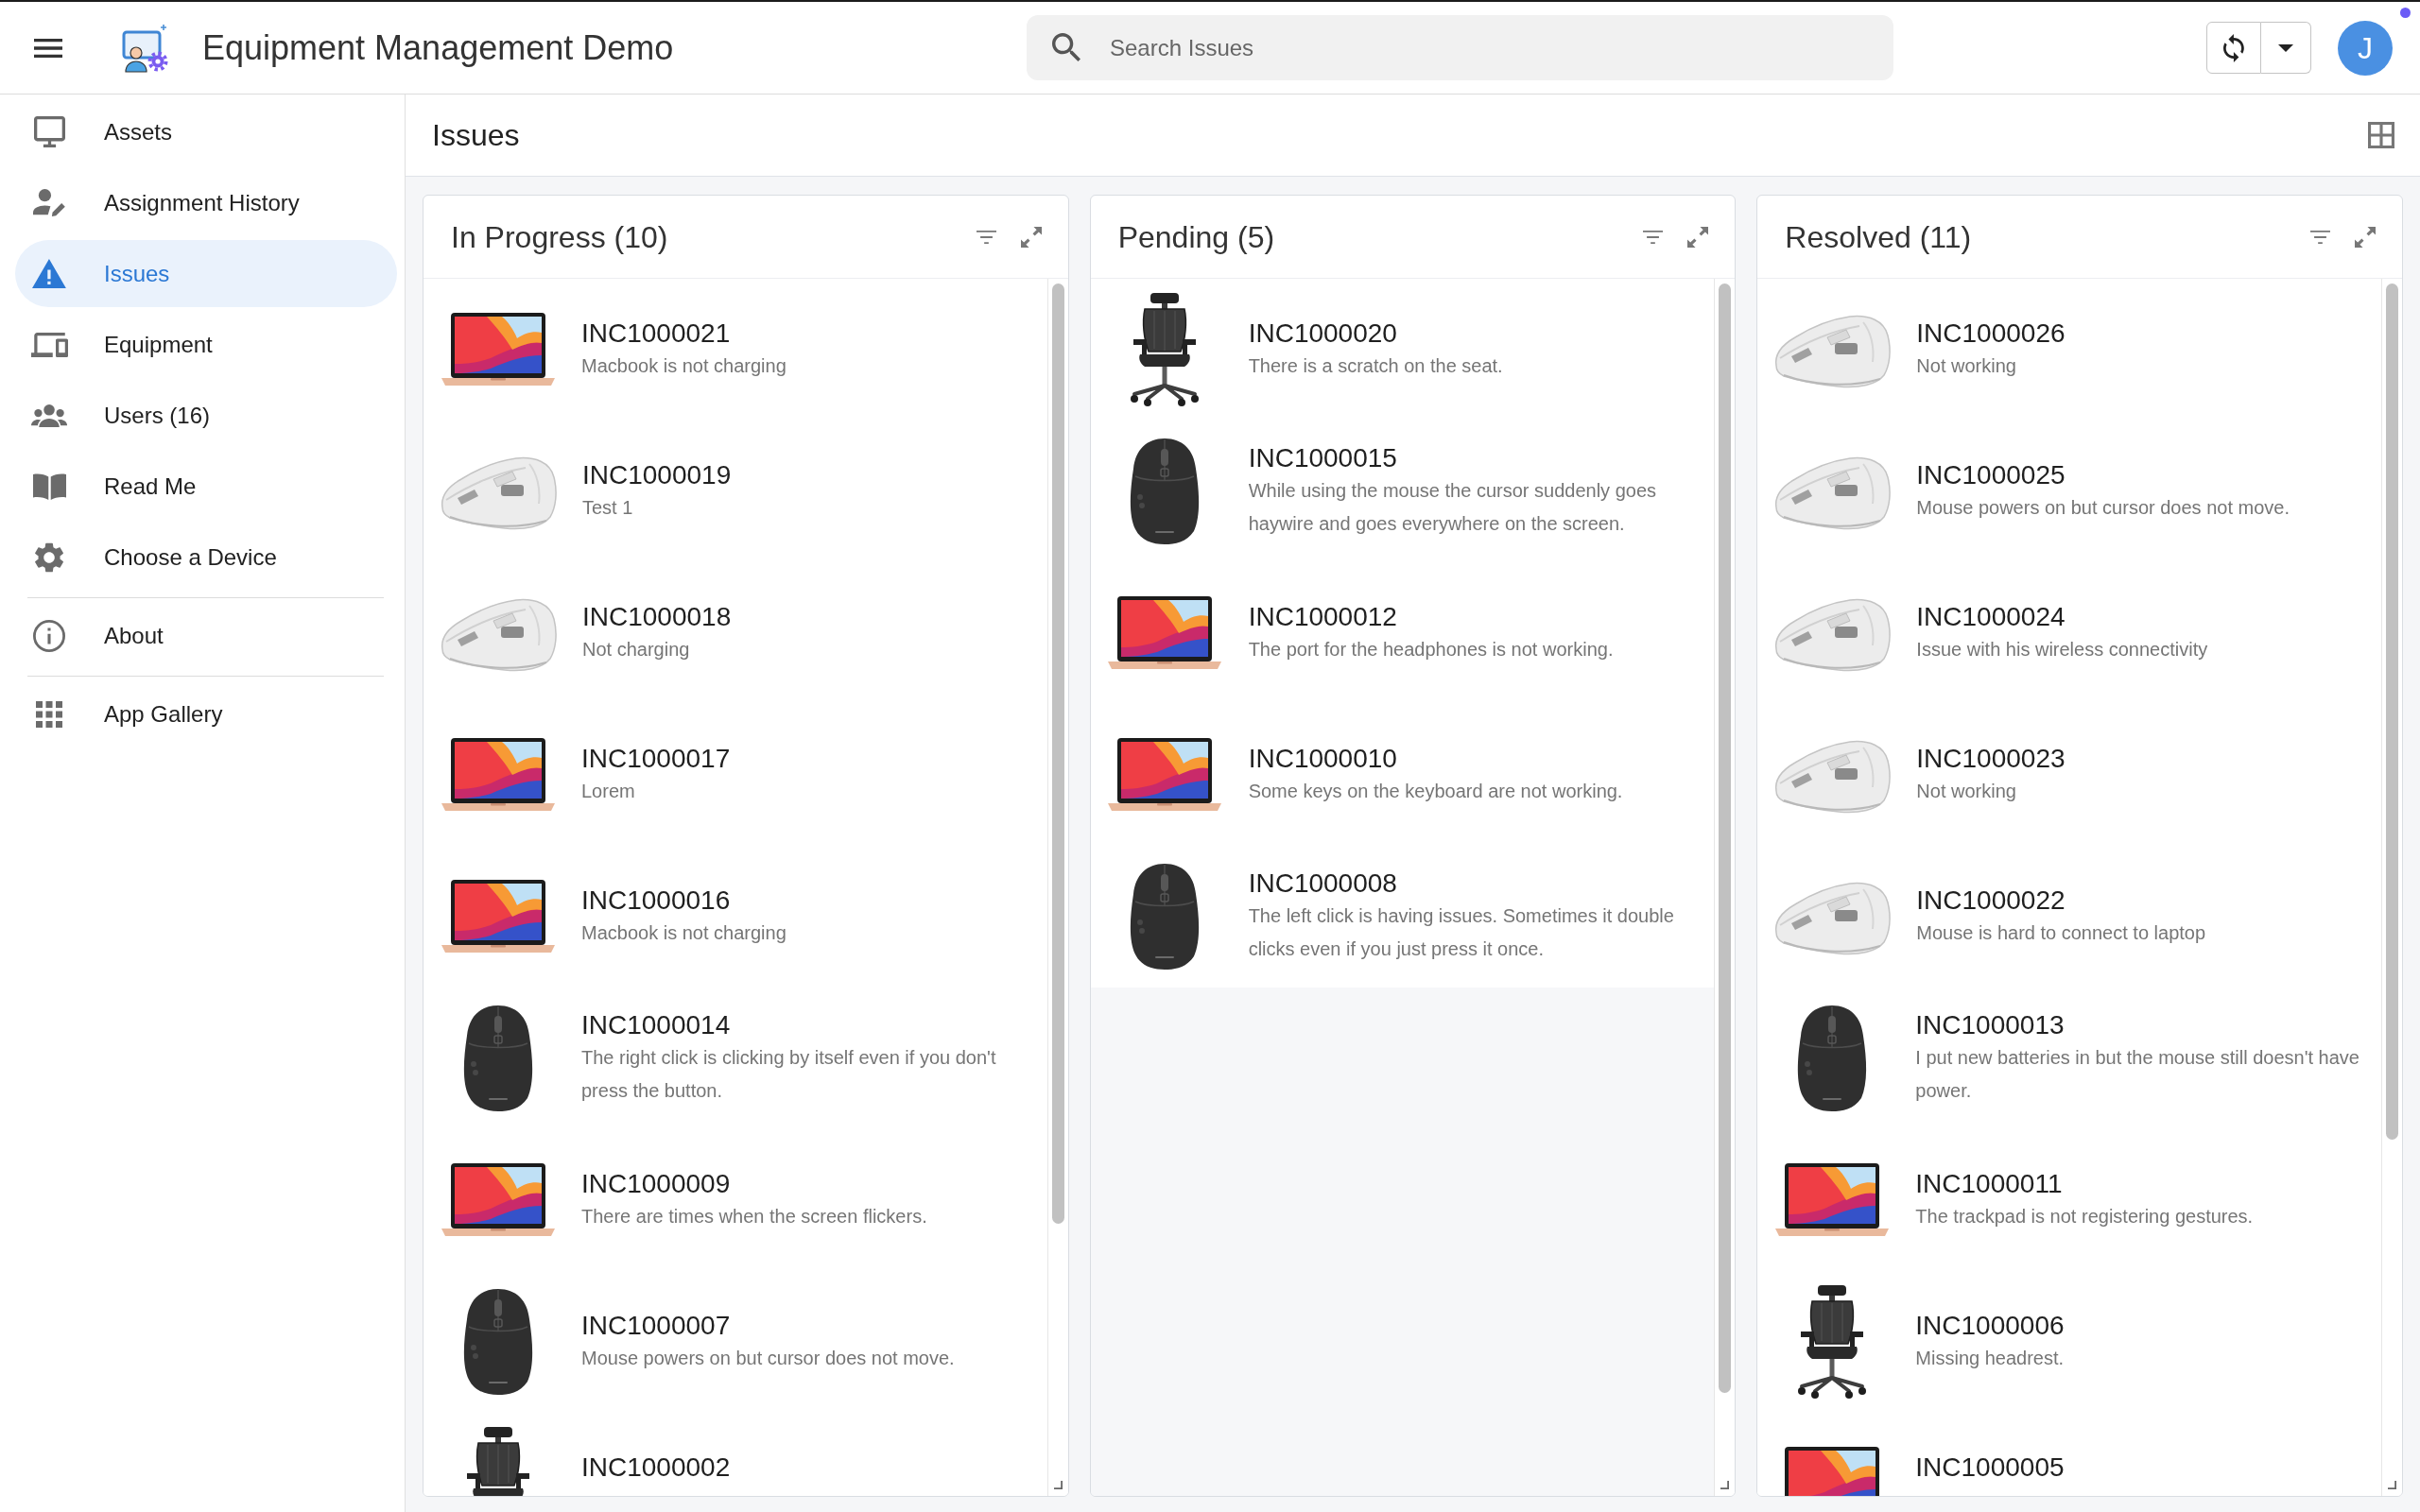  I want to click on issue-description: The right click is clicking by itself even if you don't press the button., so click(789, 1074).